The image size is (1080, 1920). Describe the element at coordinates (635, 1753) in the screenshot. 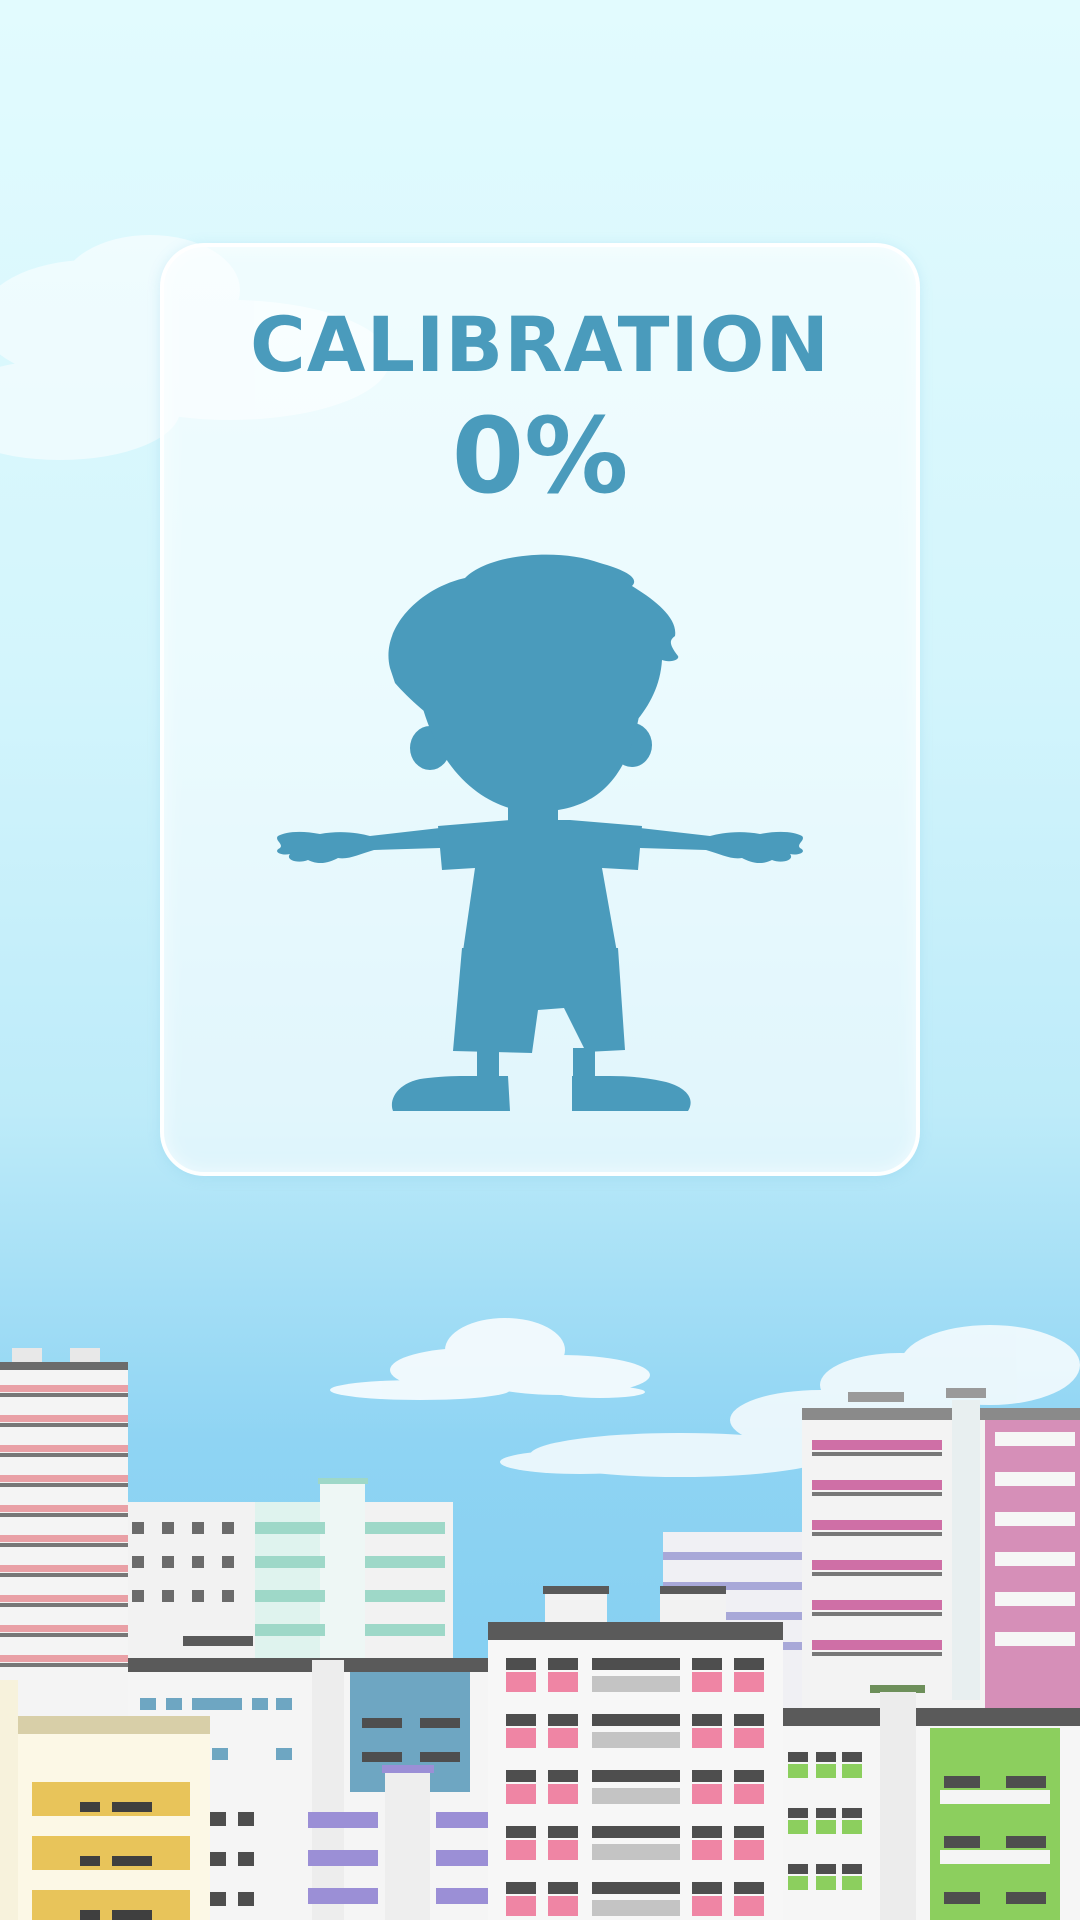

I see `building-center-pink` at that location.